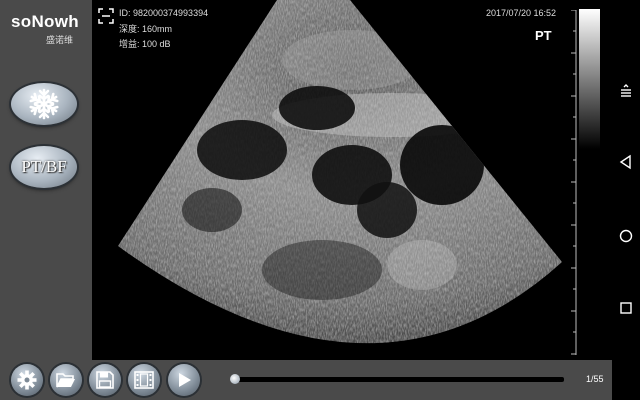 This screenshot has width=640, height=400. I want to click on frame-counter: 1/55, so click(595, 379).